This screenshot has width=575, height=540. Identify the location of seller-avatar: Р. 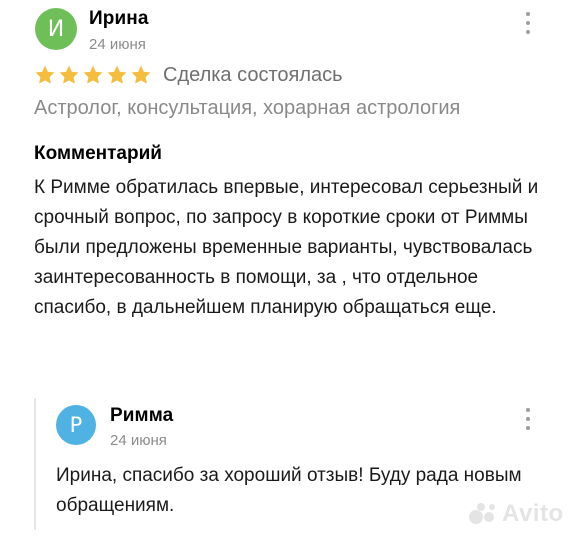
(76, 425).